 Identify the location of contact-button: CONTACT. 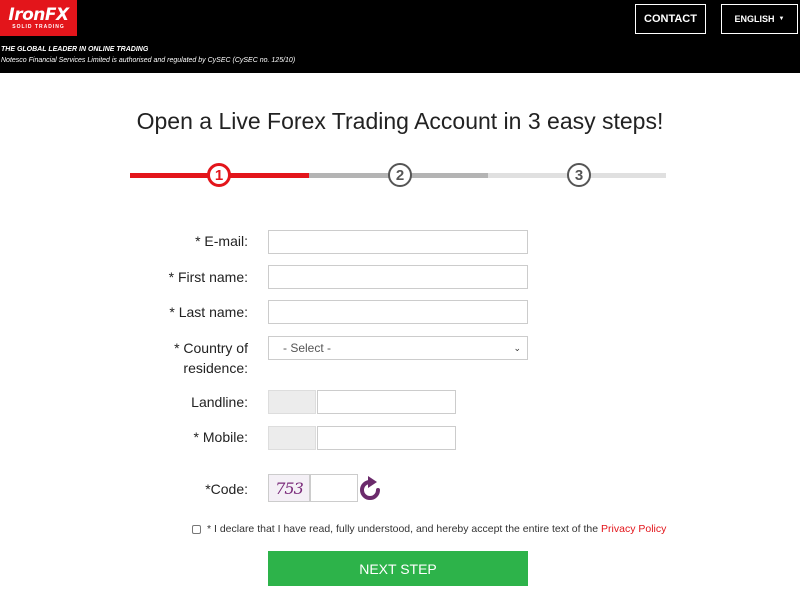
(670, 19).